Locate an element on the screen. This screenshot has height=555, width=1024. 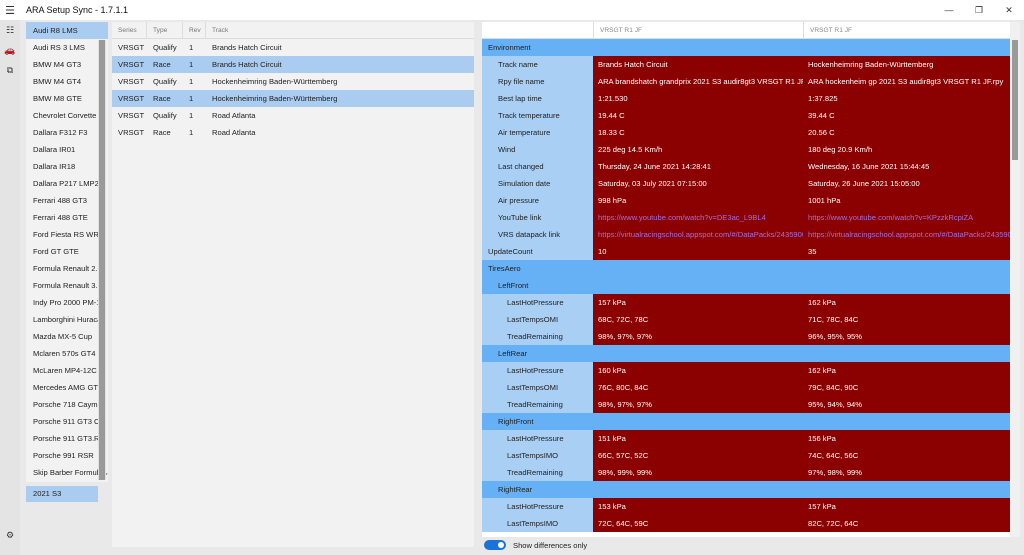
car-list-item: Mazda MX-5 Cup is located at coordinates (67, 336).